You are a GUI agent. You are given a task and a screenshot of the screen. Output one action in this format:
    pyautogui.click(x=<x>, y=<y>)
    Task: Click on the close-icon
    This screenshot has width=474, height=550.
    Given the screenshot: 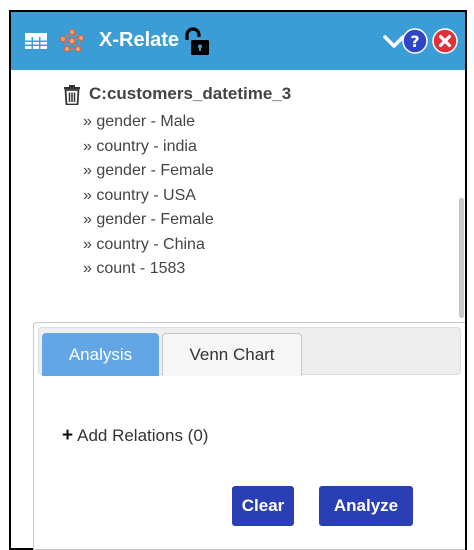 What is the action you would take?
    pyautogui.click(x=445, y=41)
    